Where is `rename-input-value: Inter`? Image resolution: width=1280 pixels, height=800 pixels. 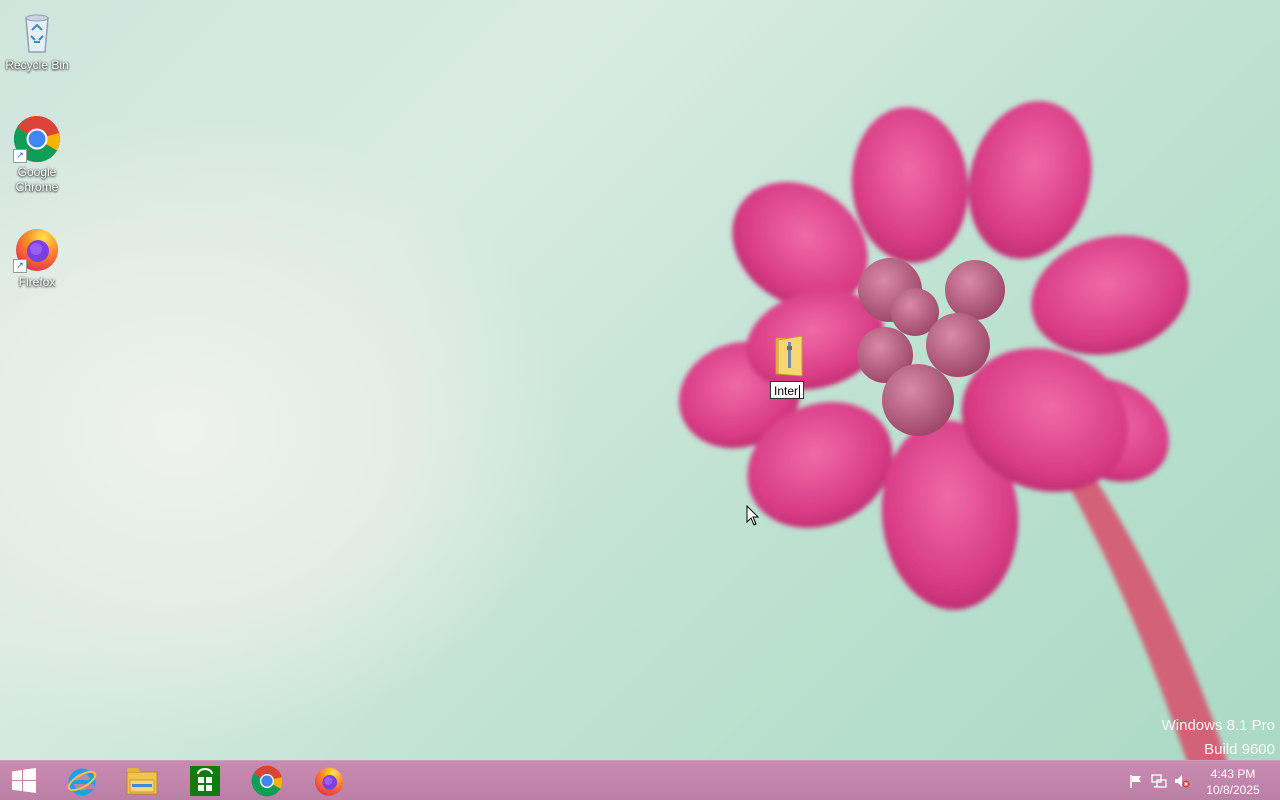
rename-input-value: Inter is located at coordinates (786, 391).